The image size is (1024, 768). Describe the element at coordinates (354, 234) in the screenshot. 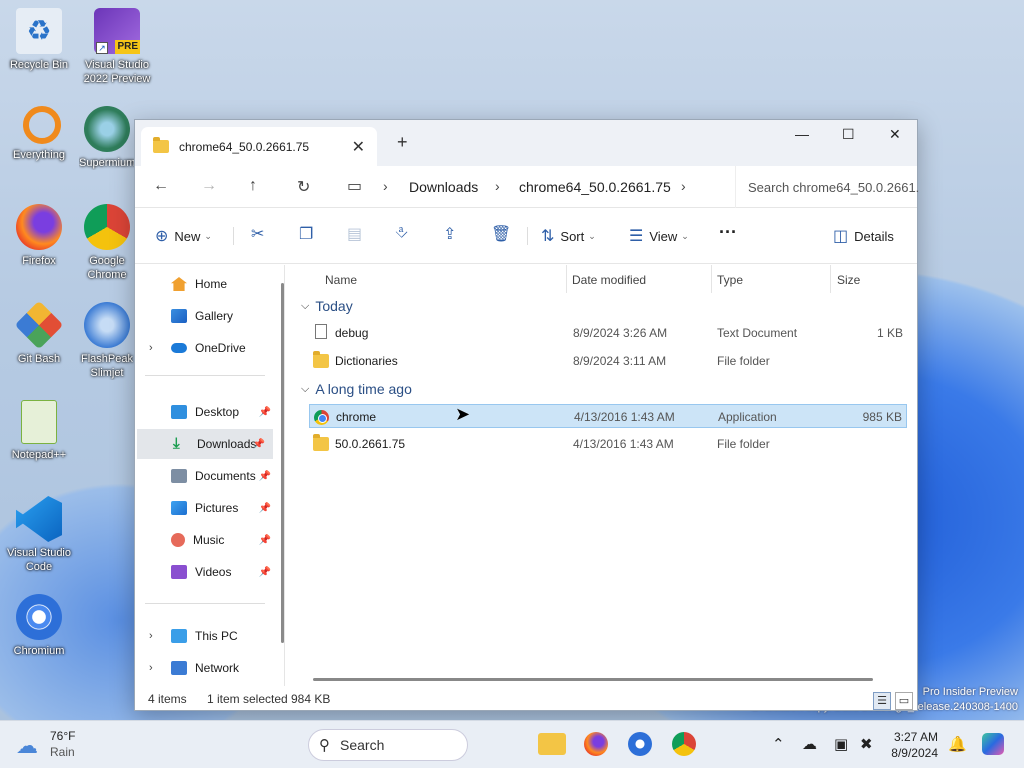

I see `paste-icon: ▤` at that location.